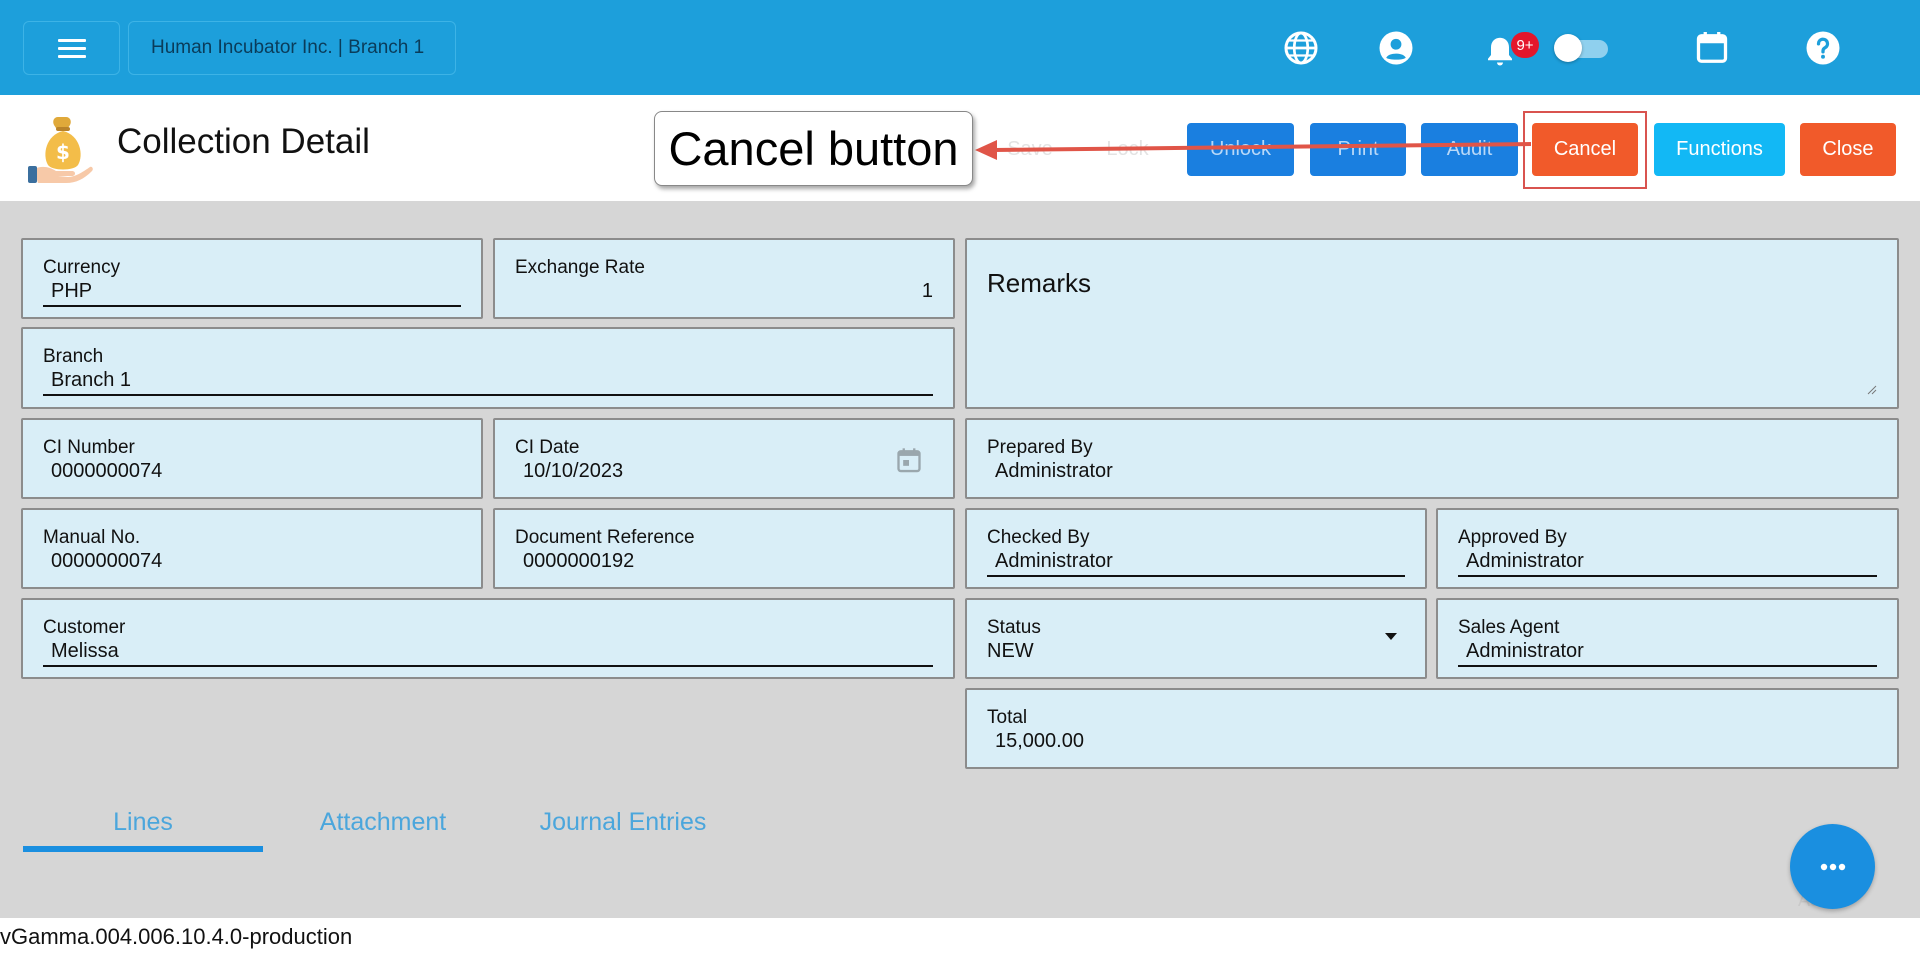  Describe the element at coordinates (1396, 48) in the screenshot. I see `account-icon` at that location.